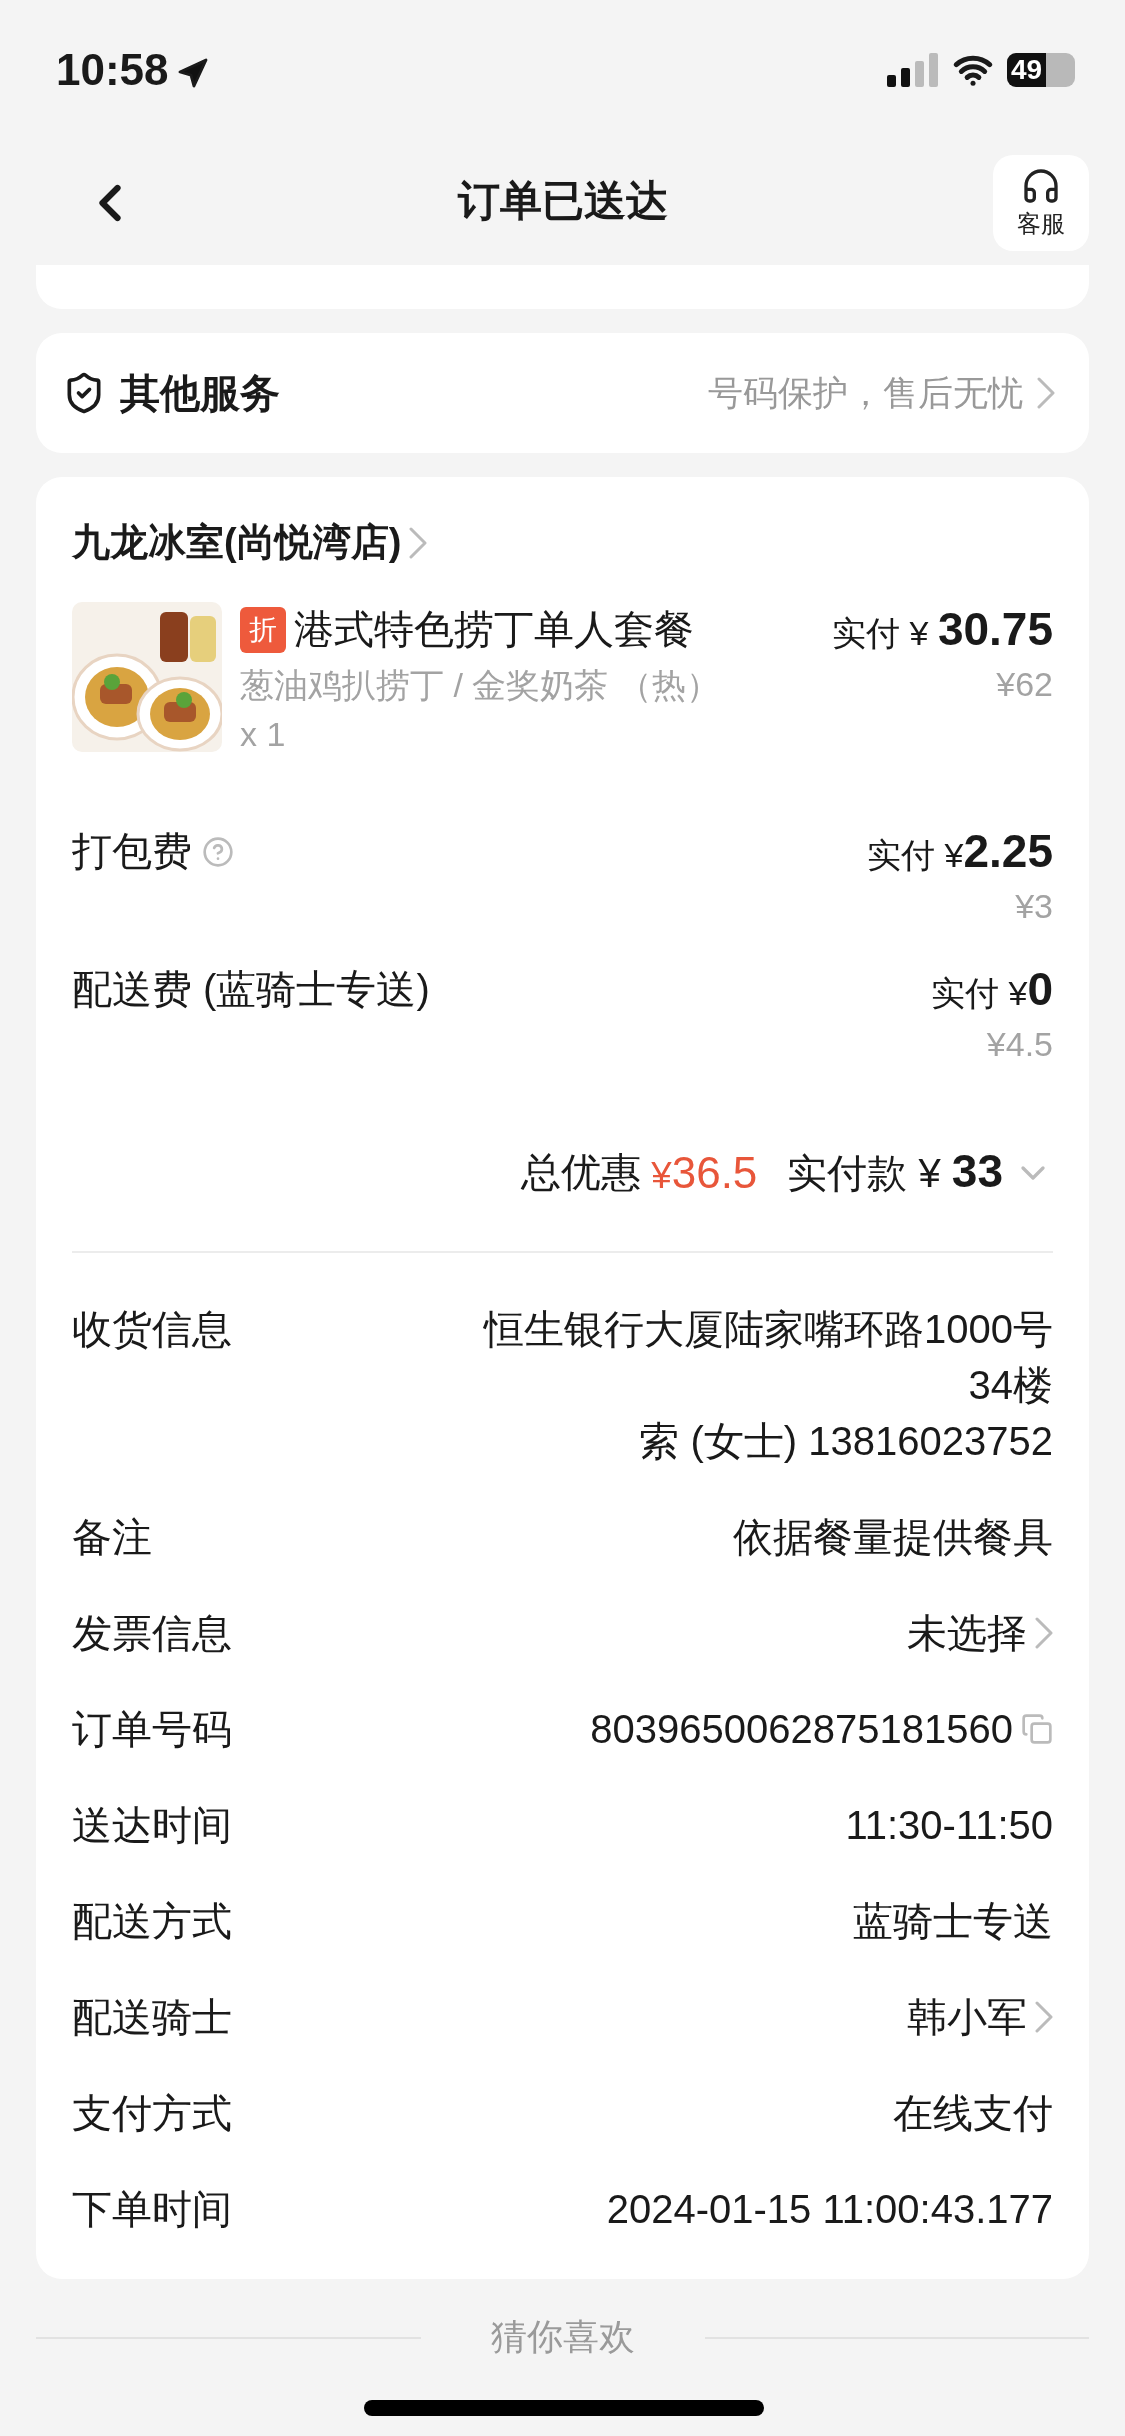  Describe the element at coordinates (801, 1729) in the screenshot. I see `info-value: 8039650062875181560` at that location.